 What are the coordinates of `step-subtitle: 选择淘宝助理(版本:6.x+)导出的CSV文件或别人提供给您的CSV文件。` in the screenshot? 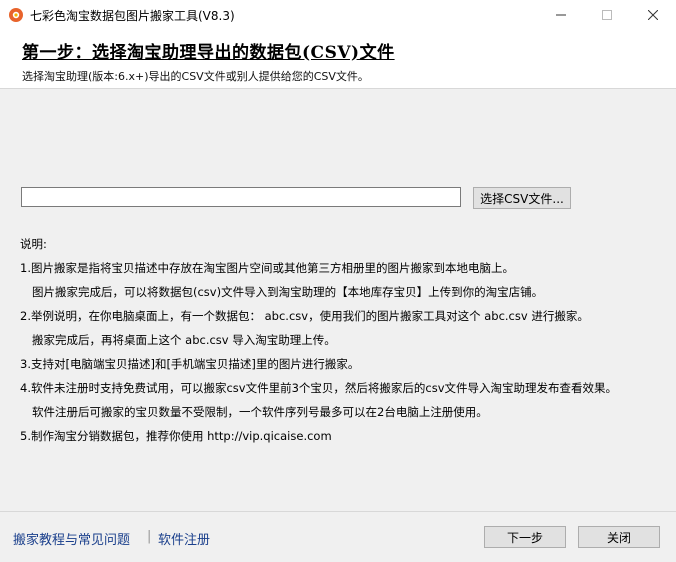 It's located at (195, 76).